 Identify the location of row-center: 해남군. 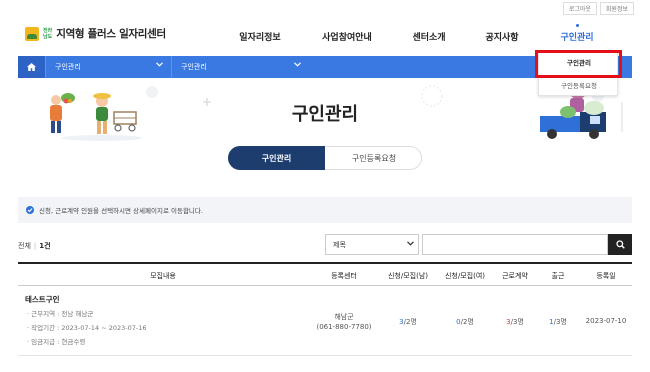
(344, 317).